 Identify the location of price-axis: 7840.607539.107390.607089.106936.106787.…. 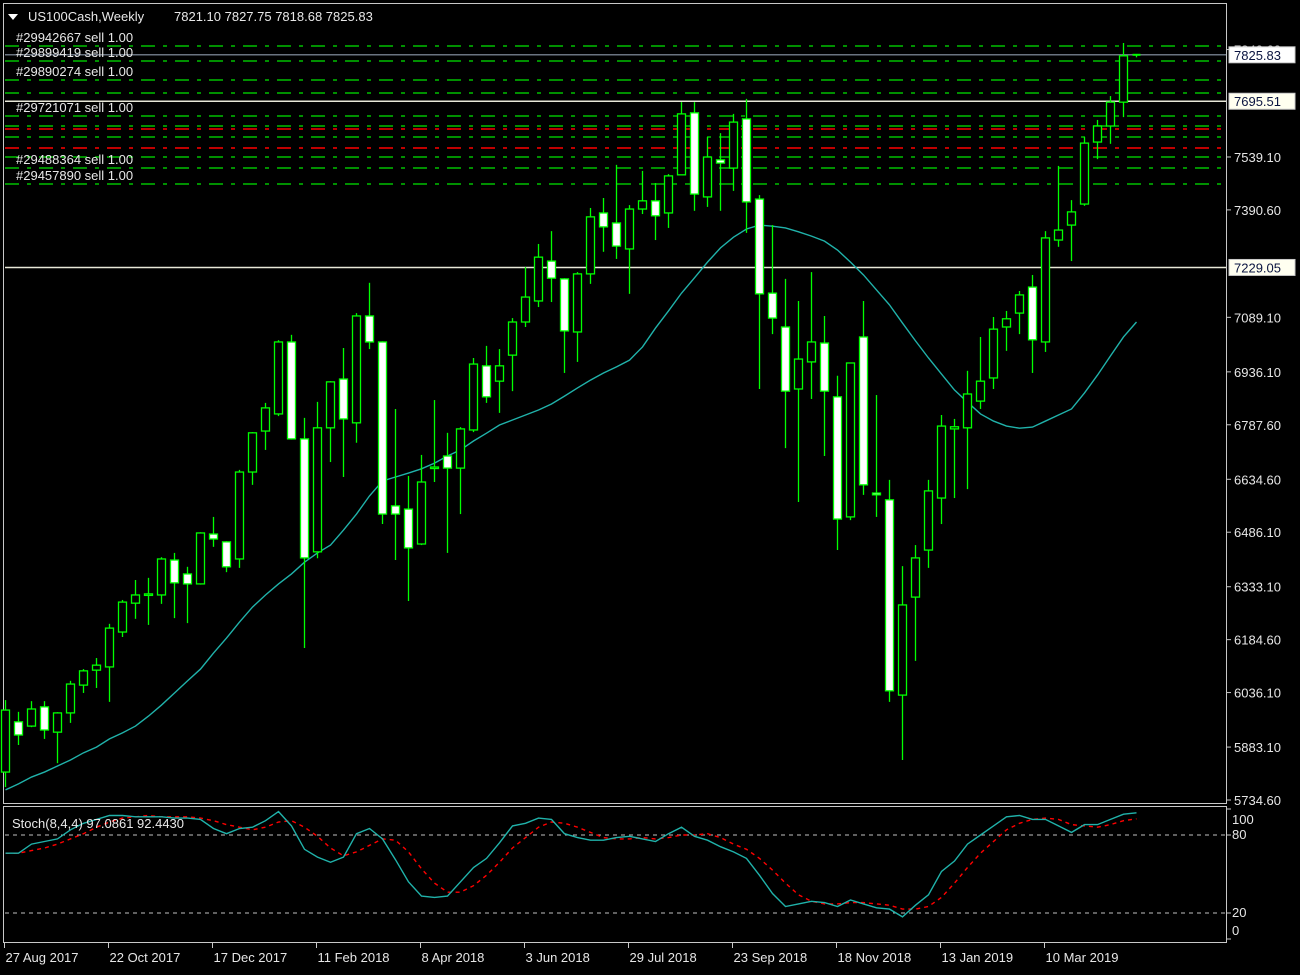
(1261, 425).